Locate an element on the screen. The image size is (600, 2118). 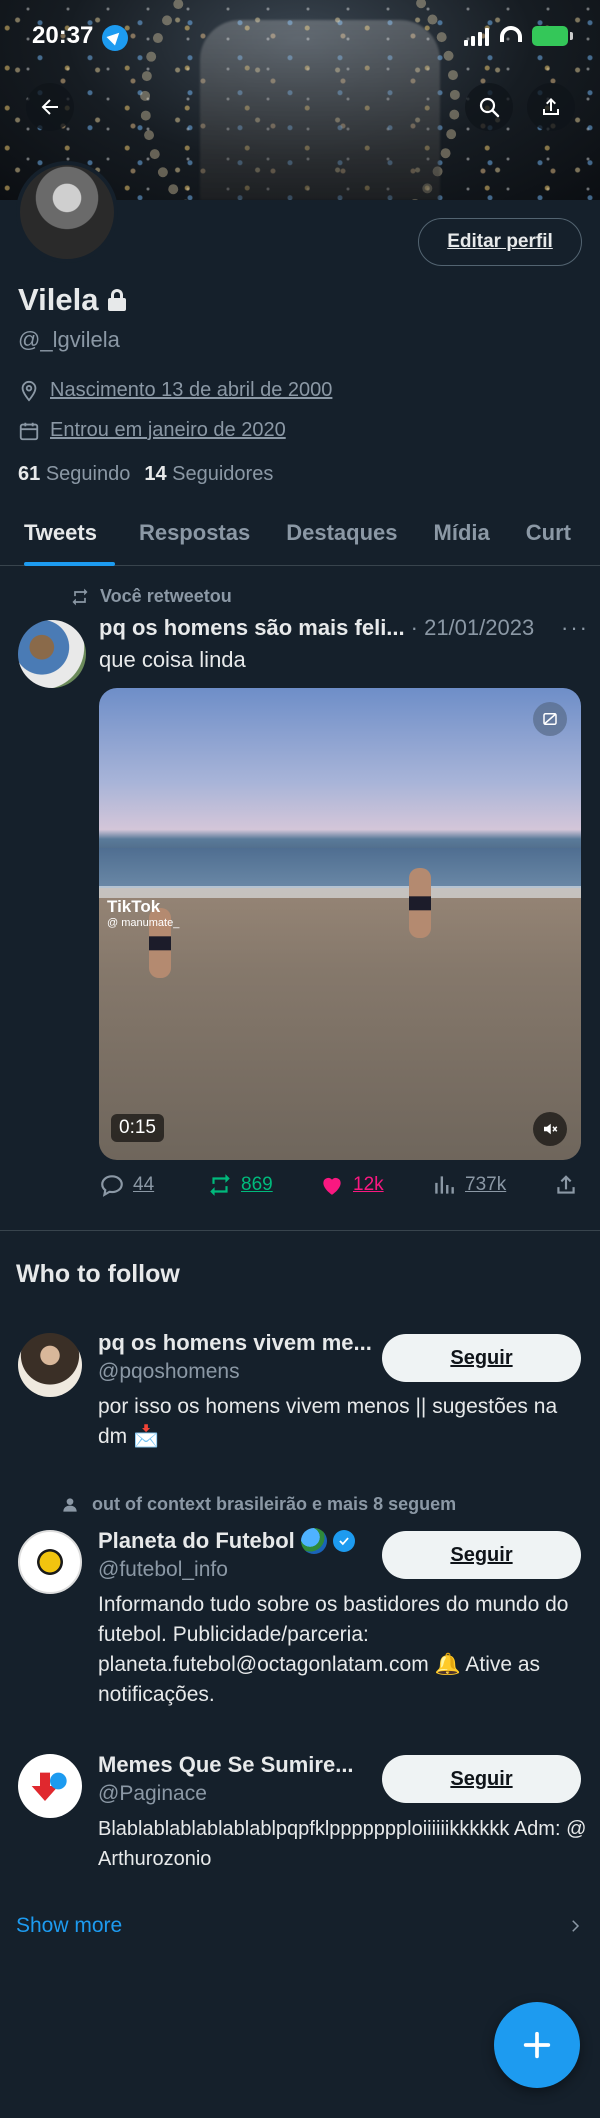
chevron-right-icon is located at coordinates (576, 1926).